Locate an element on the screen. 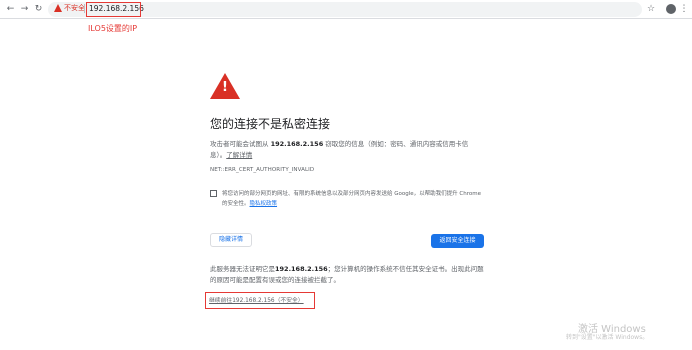  star-icon: ☆ is located at coordinates (651, 9).